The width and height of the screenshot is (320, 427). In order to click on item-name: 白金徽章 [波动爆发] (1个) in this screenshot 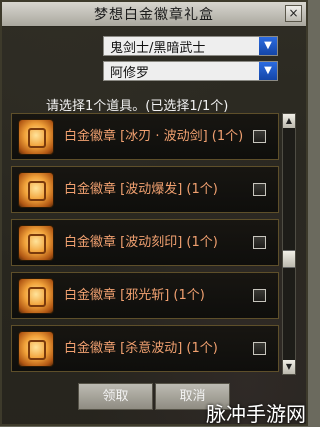, I will do `click(141, 189)`.